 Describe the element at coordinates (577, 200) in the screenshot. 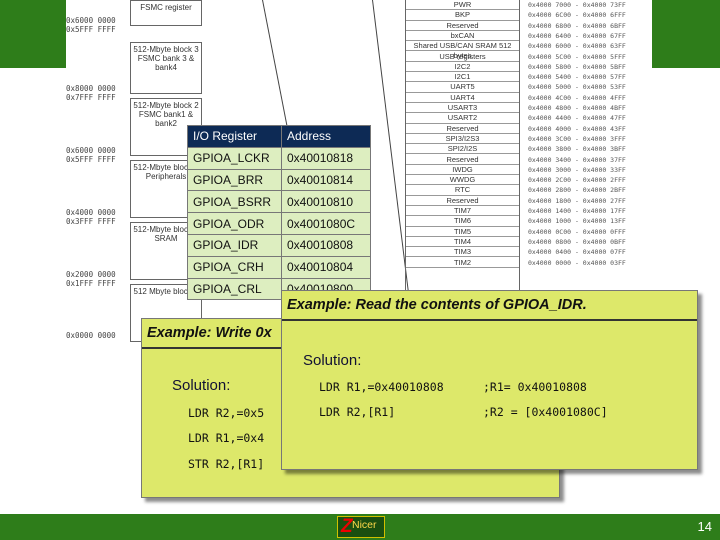

I see `memory-region-address: 0x4000 1800 - 0x4000 27FF` at that location.